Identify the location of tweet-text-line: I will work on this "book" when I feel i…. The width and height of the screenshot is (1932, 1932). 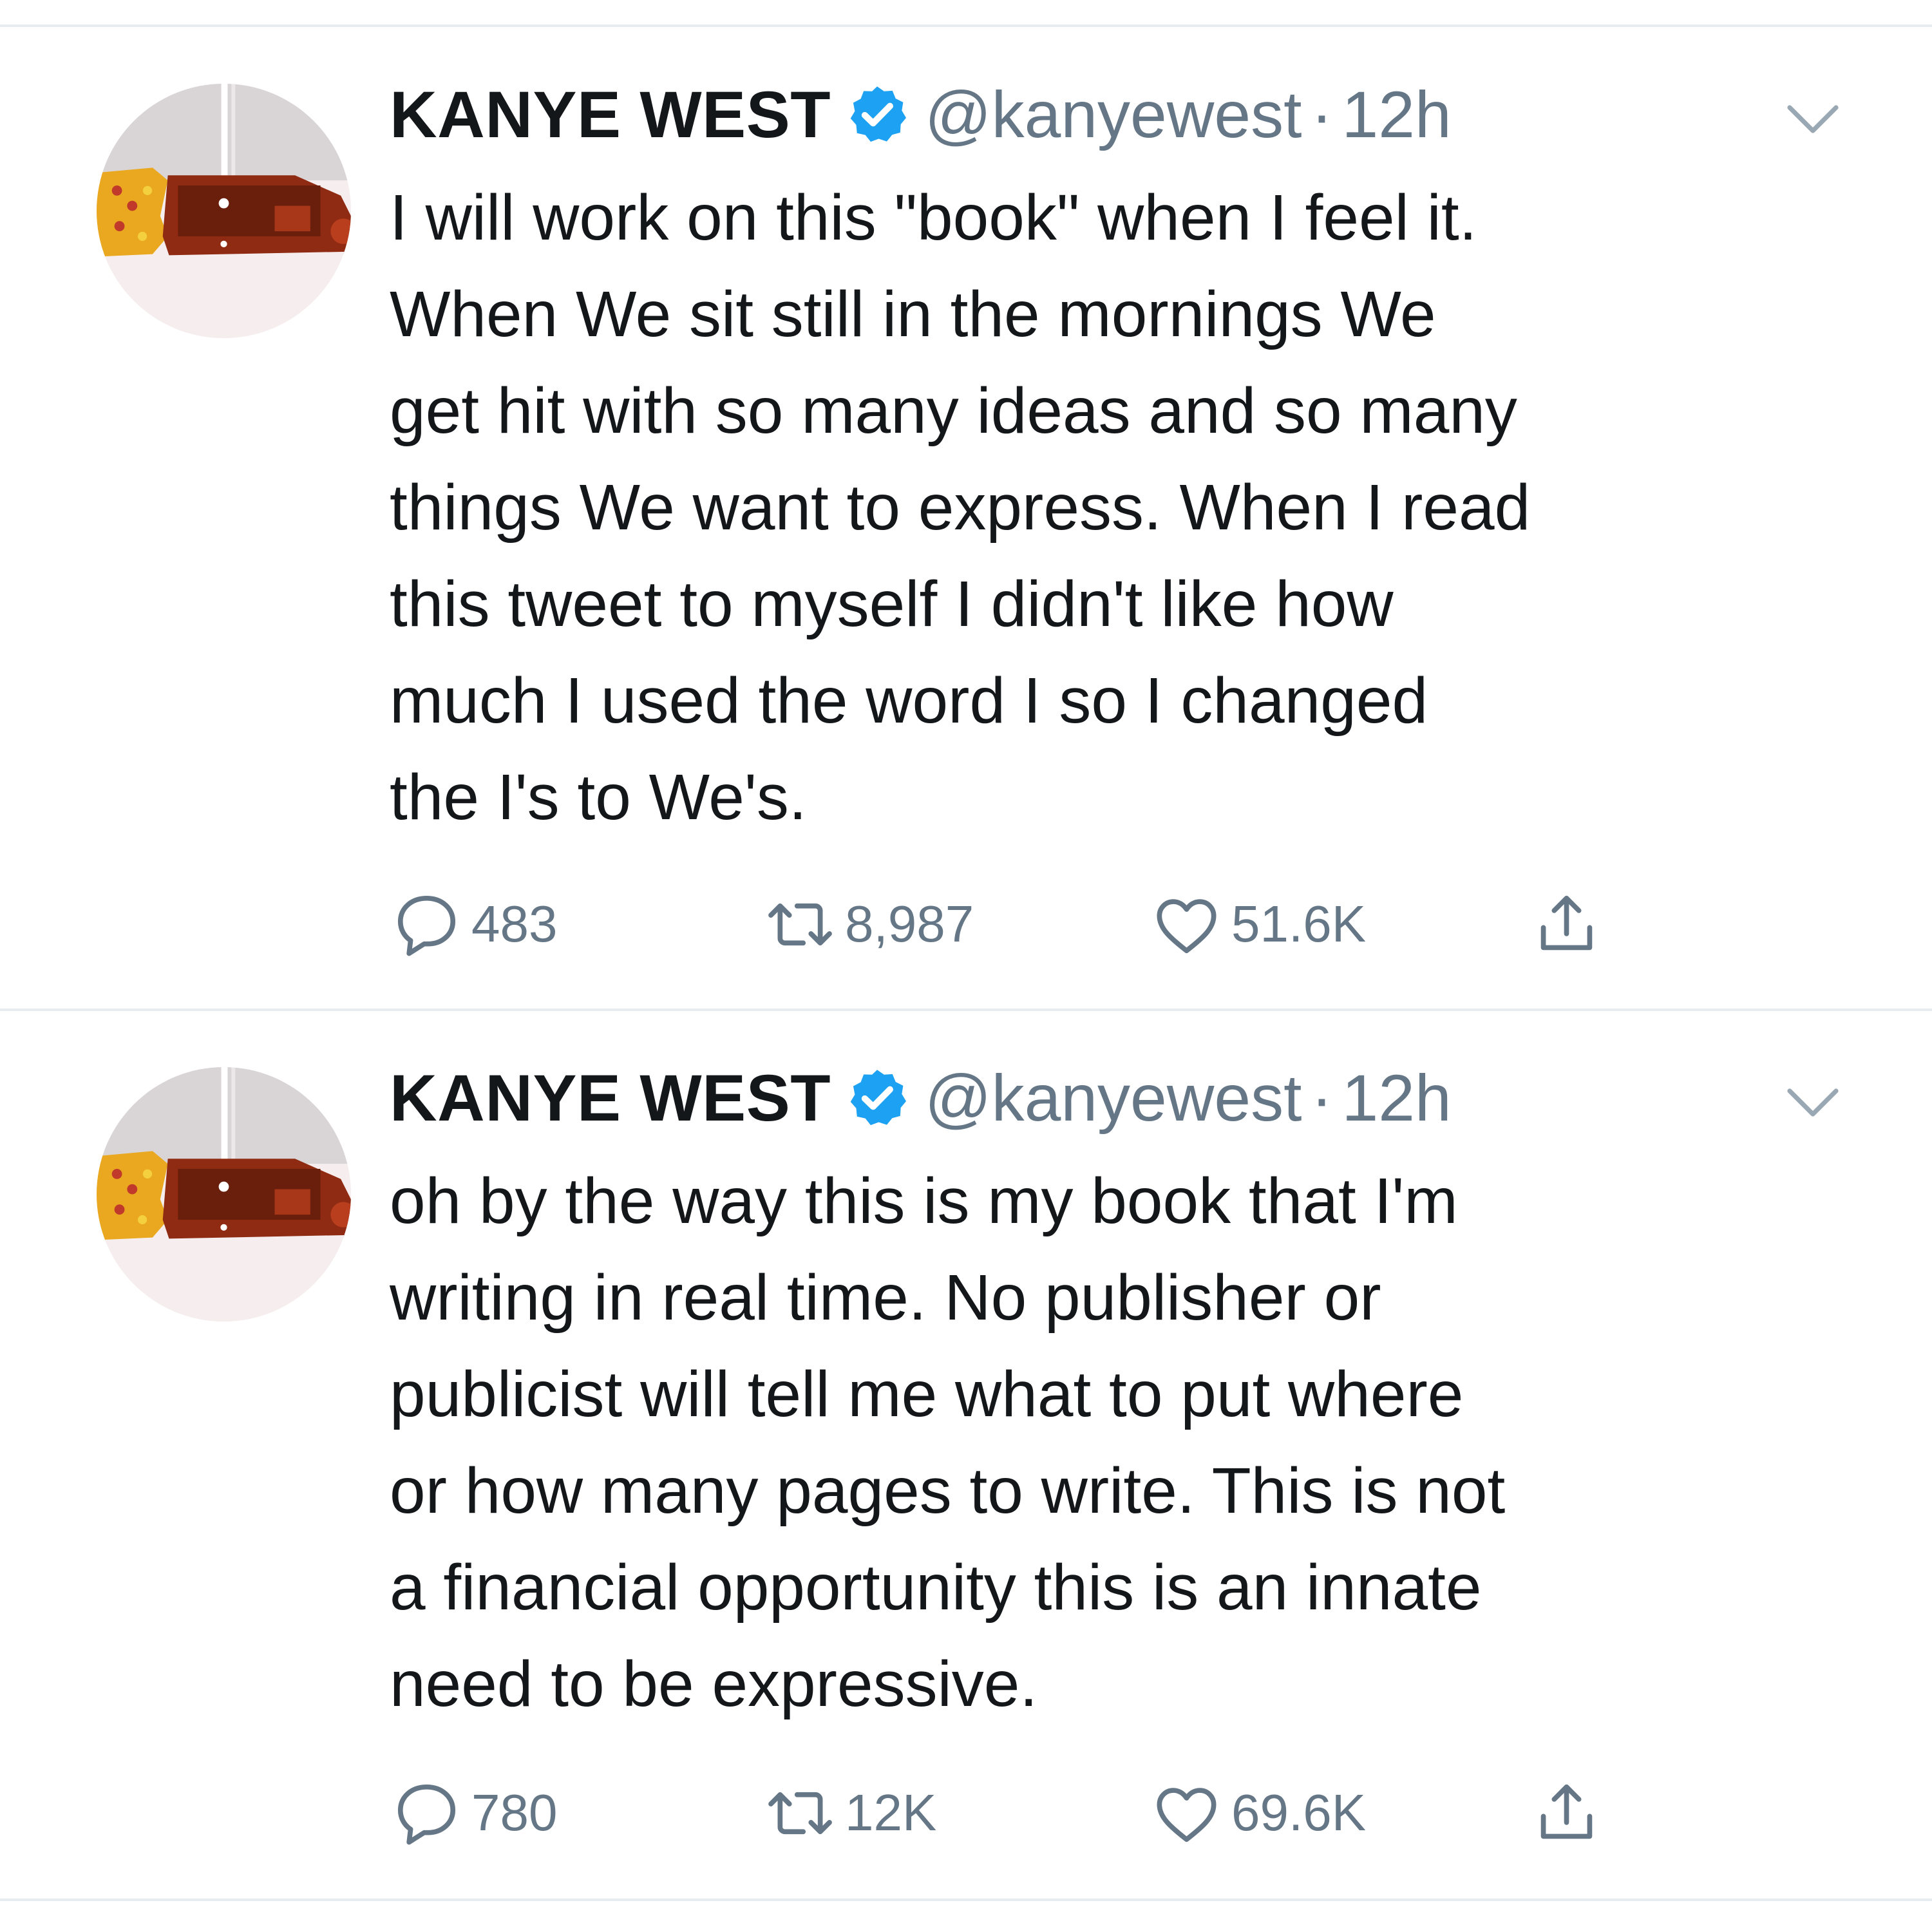
(934, 218).